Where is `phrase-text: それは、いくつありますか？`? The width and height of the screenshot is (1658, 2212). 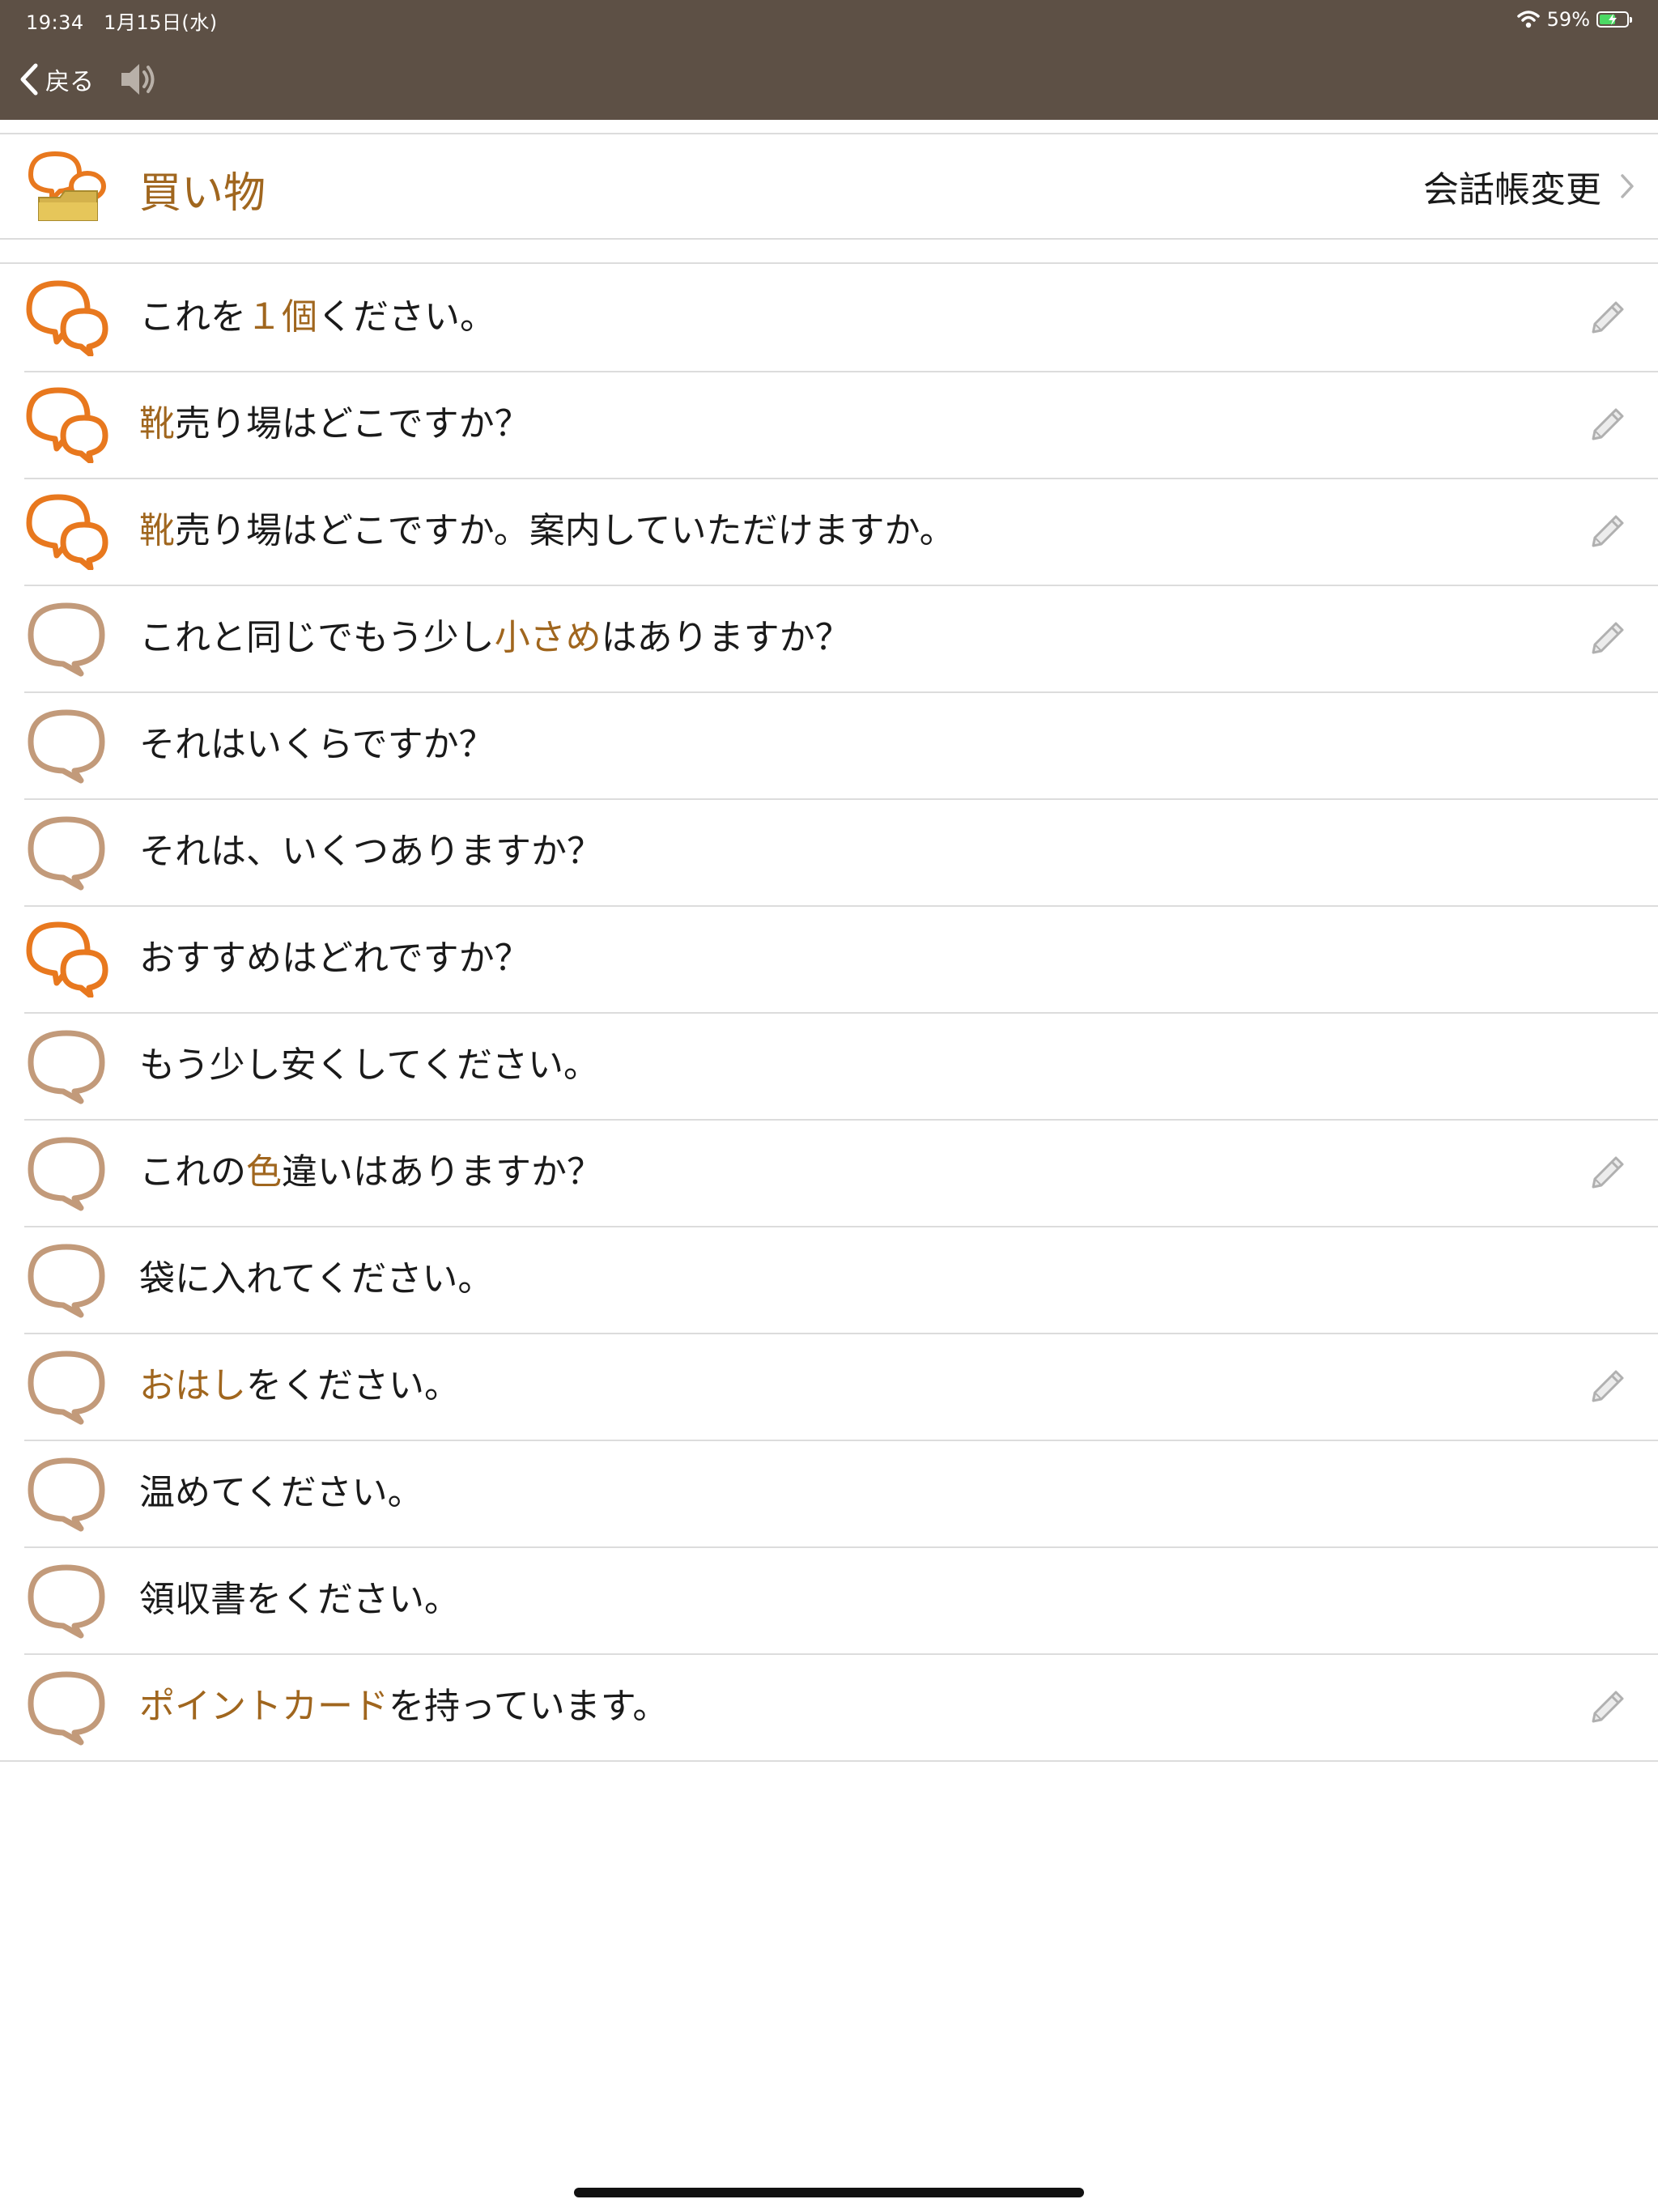
phrase-text: それは、いくつありますか？ is located at coordinates (370, 852).